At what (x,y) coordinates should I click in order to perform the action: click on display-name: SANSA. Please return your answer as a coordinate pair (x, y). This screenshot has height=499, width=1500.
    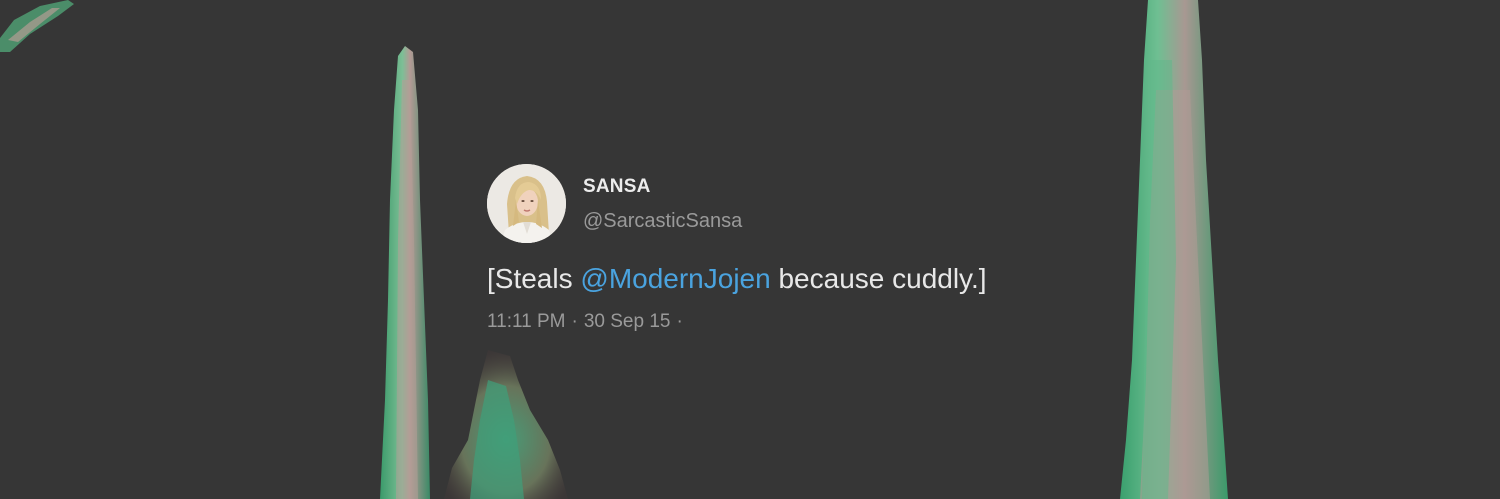
    Looking at the image, I should click on (617, 187).